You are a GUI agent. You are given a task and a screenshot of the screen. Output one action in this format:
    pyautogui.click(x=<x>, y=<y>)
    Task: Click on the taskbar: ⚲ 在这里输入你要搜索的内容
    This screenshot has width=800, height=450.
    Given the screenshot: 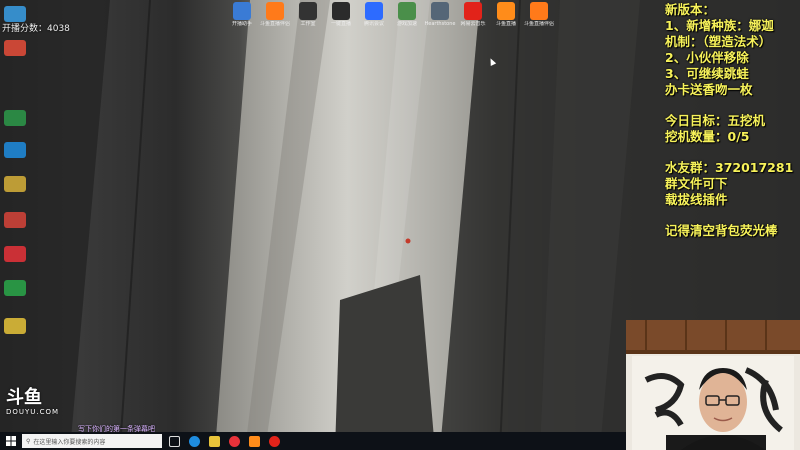 What is the action you would take?
    pyautogui.click(x=313, y=441)
    